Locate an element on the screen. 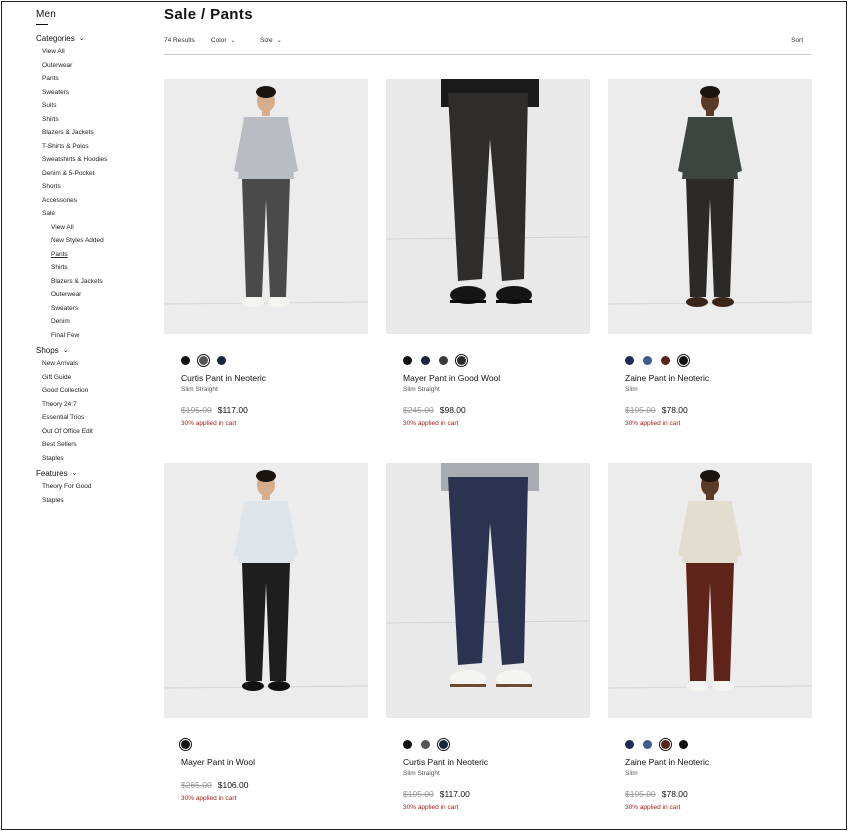 This screenshot has width=850, height=833. sidebar-item-shop: Best Sellers is located at coordinates (96, 445).